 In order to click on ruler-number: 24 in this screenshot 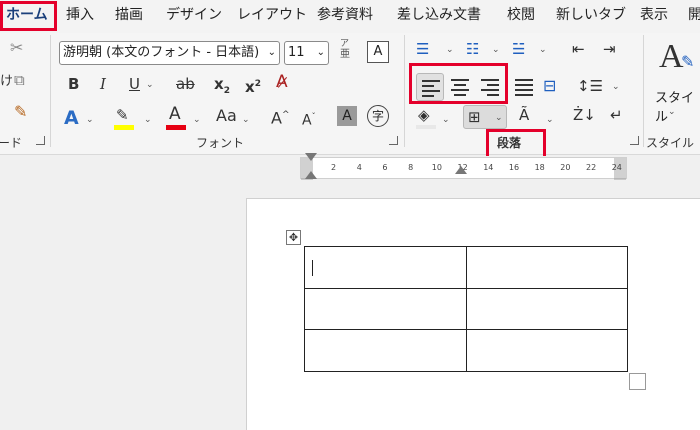, I will do `click(616, 167)`.